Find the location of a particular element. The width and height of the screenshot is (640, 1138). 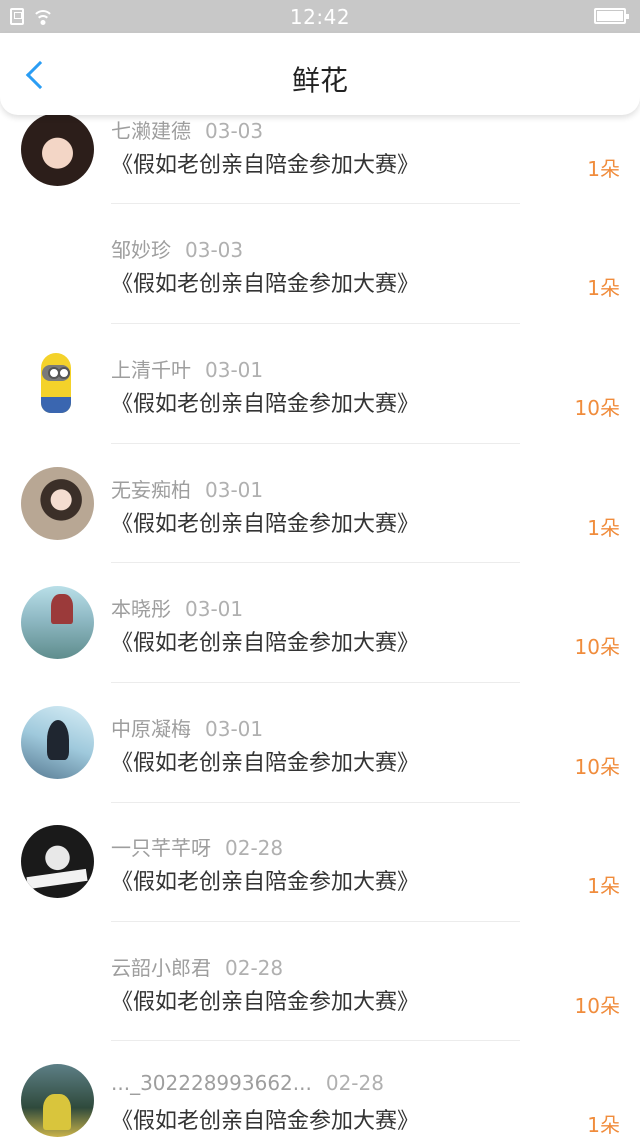

list-item: 上清千叶 03-01 《假如老创亲自陪金参加大赛》 10朵 is located at coordinates (320, 412).